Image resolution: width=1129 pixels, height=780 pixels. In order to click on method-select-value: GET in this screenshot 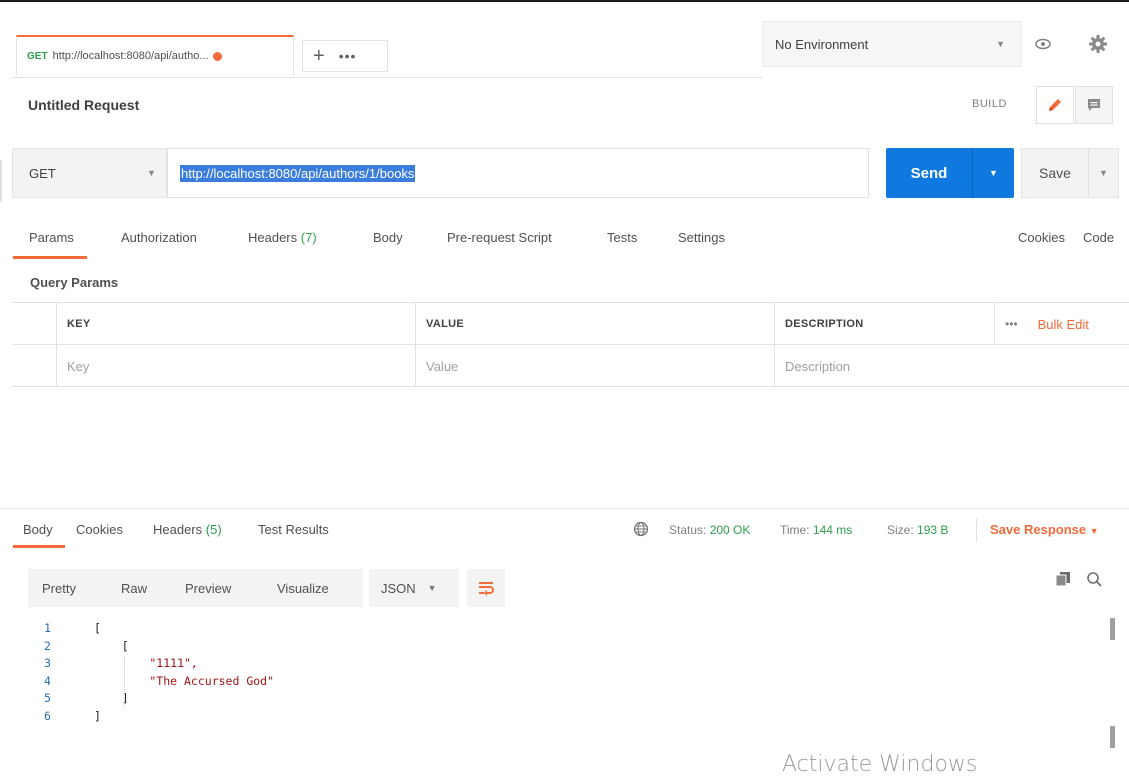, I will do `click(42, 173)`.